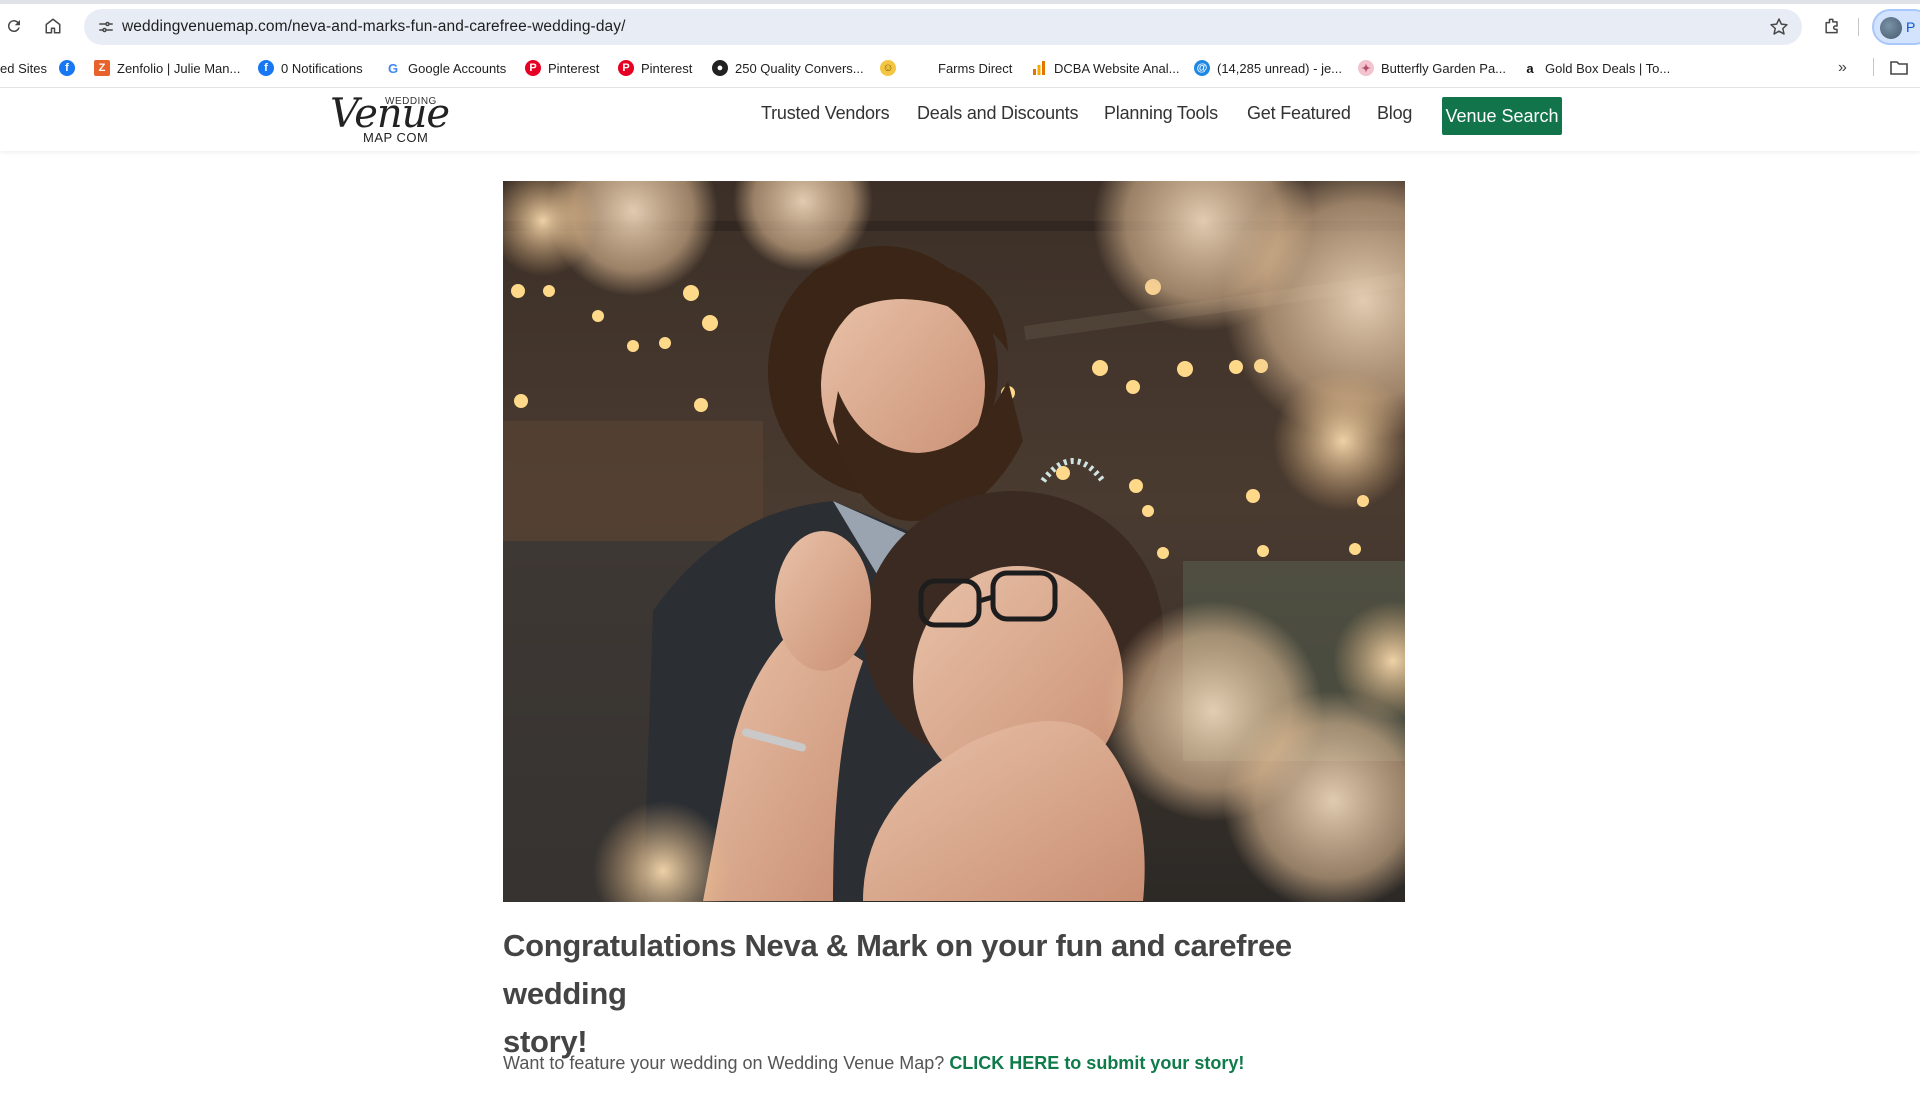  I want to click on nav-blog: Blog, so click(1394, 113).